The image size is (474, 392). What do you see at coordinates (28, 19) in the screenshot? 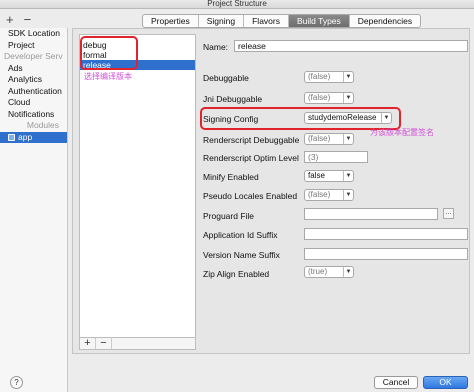
I see `remove-module-button: −` at bounding box center [28, 19].